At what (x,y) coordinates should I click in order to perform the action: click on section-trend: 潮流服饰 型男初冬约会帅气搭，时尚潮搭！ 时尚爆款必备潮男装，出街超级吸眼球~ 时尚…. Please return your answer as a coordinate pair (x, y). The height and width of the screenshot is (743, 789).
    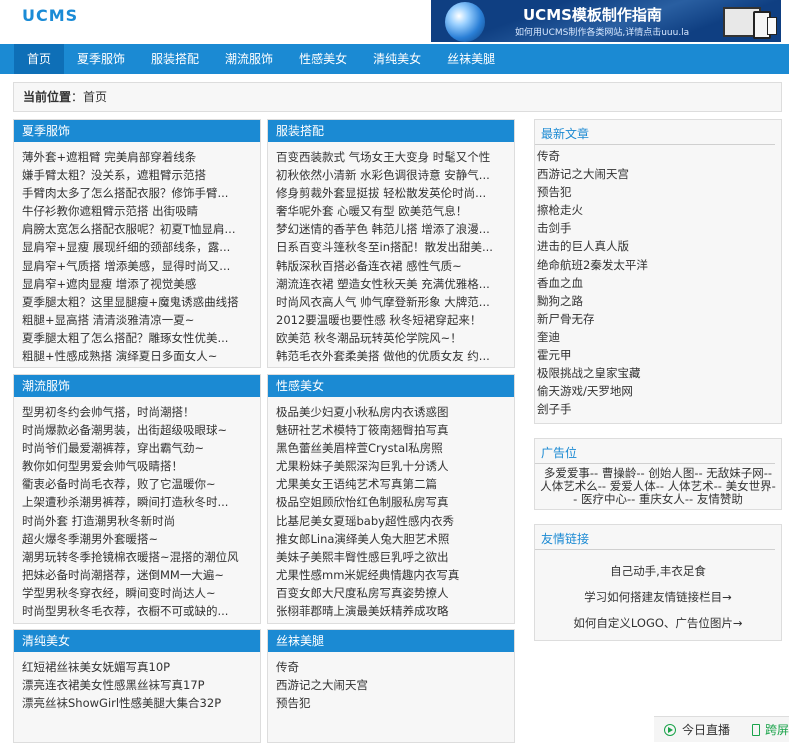
    Looking at the image, I should click on (137, 499).